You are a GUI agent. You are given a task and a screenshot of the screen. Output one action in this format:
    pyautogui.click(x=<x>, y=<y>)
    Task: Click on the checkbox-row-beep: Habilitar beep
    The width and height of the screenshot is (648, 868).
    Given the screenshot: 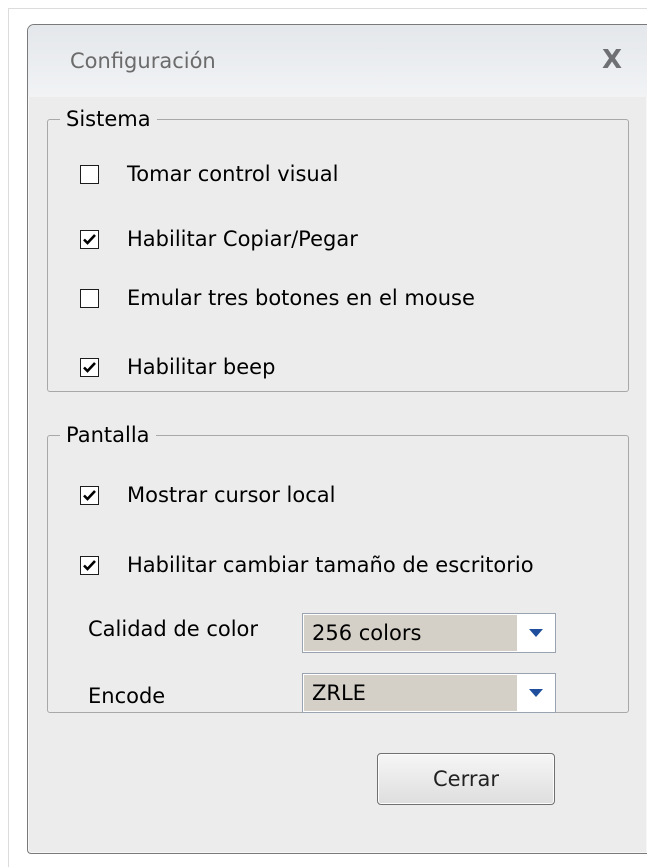 What is the action you would take?
    pyautogui.click(x=177, y=367)
    